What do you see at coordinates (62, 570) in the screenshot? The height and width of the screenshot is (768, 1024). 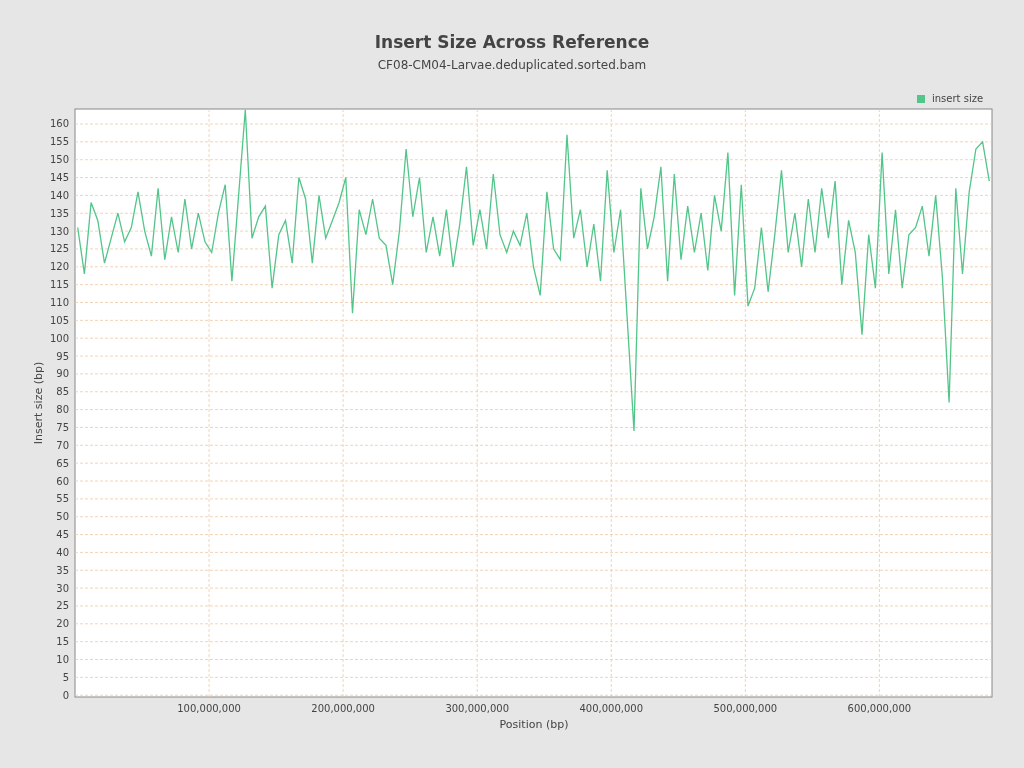 I see `y-tick-label: 35` at bounding box center [62, 570].